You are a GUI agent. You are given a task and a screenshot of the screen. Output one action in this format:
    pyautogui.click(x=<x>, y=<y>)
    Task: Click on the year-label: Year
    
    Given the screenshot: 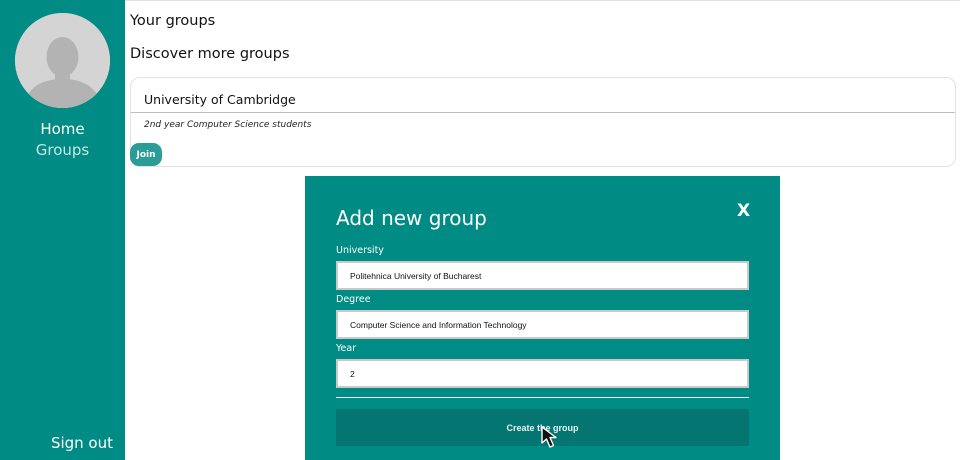 What is the action you would take?
    pyautogui.click(x=346, y=348)
    